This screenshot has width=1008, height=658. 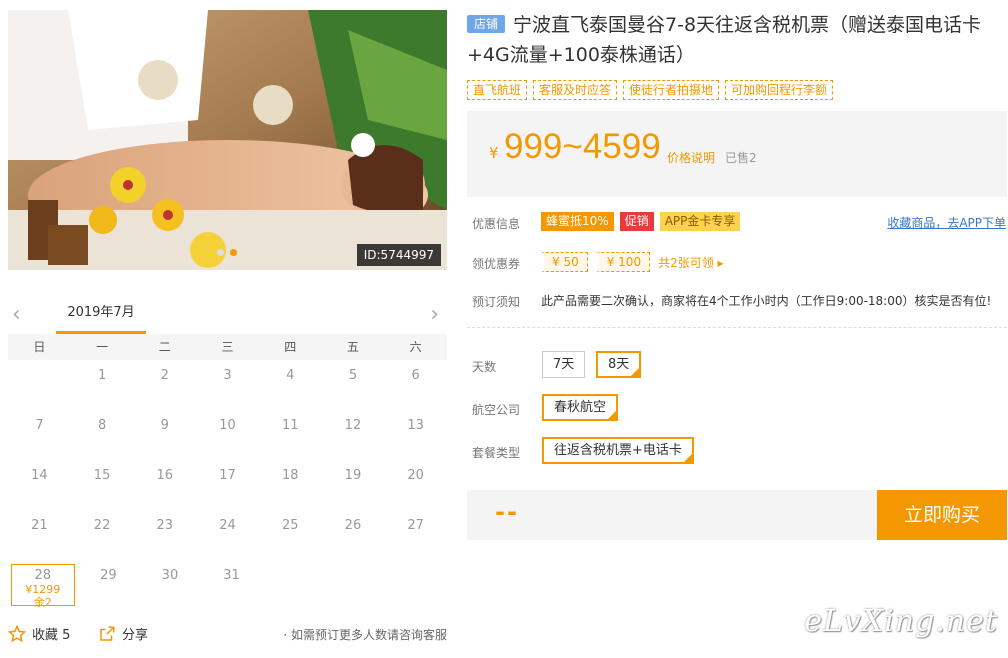 What do you see at coordinates (164, 425) in the screenshot?
I see `calendar-day: 9` at bounding box center [164, 425].